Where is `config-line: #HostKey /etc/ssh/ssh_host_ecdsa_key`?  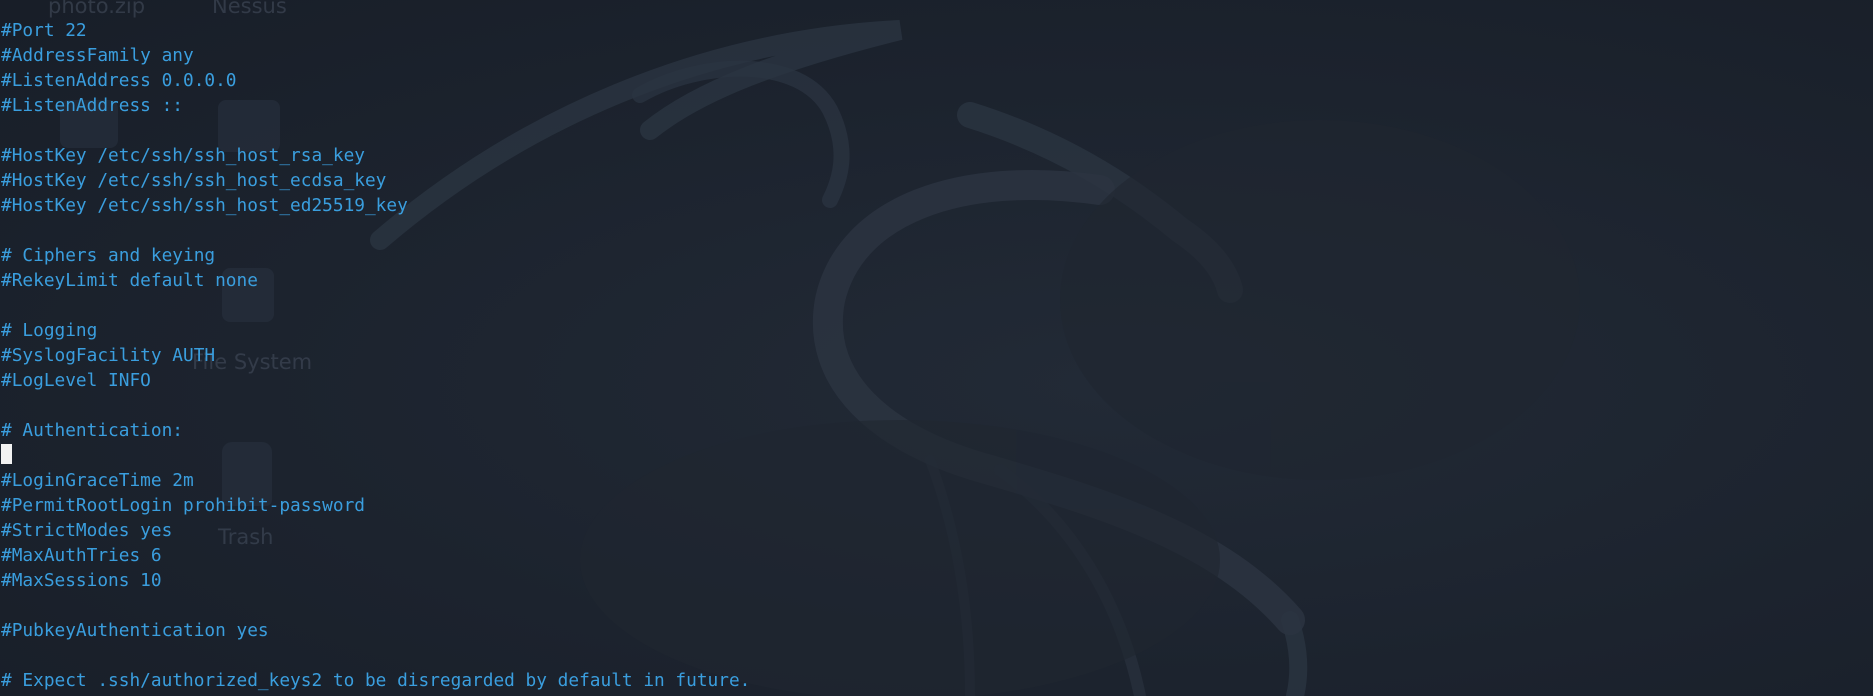
config-line: #HostKey /etc/ssh/ssh_host_ecdsa_key is located at coordinates (194, 180).